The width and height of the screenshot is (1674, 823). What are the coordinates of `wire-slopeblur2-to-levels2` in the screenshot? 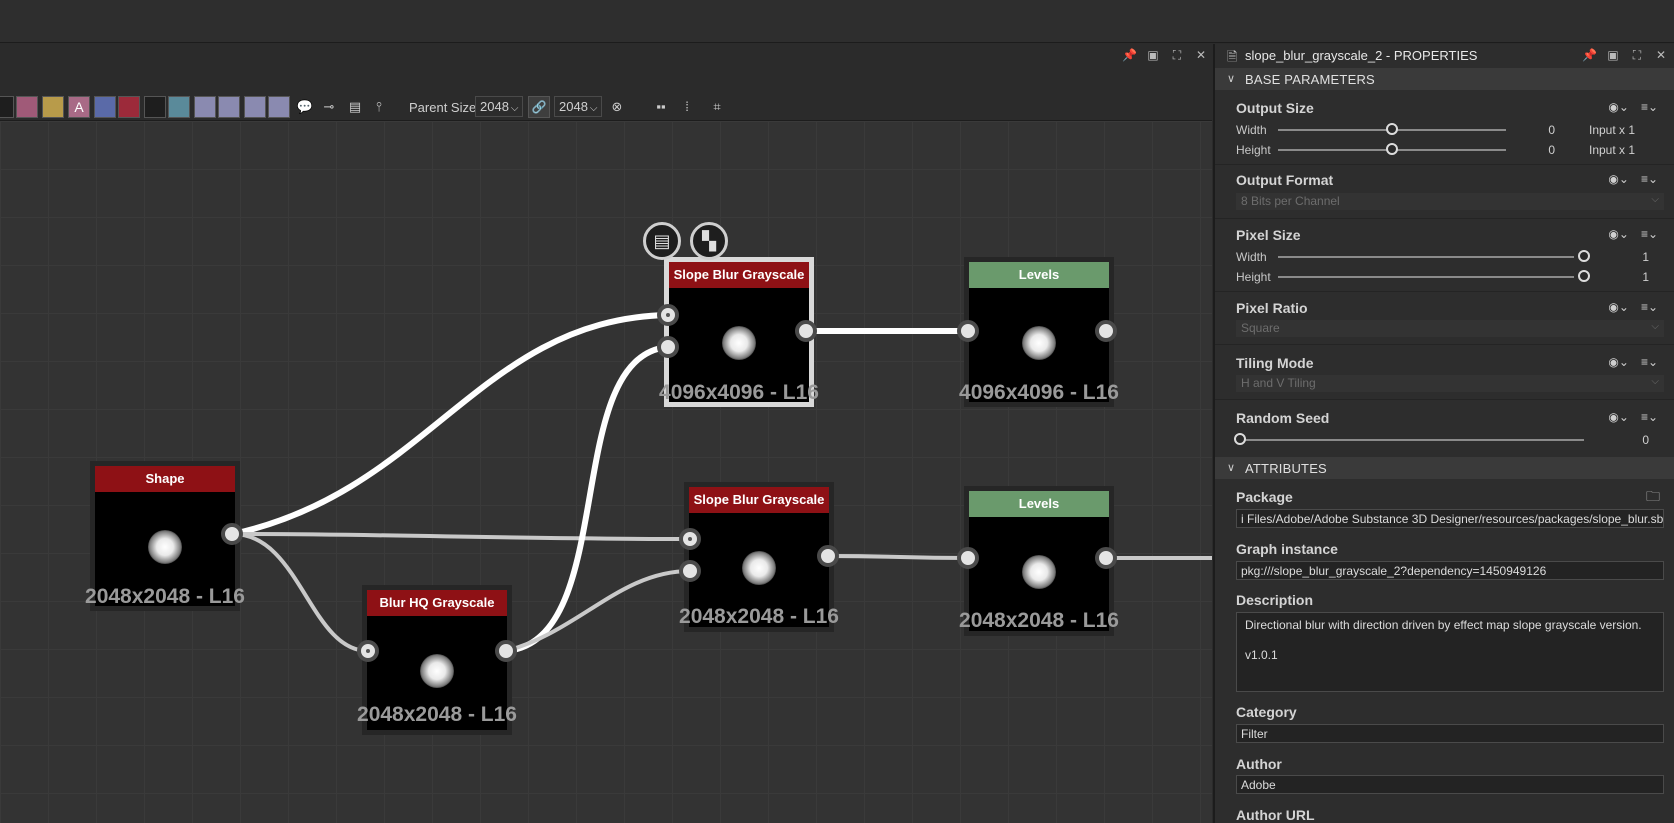 It's located at (898, 557).